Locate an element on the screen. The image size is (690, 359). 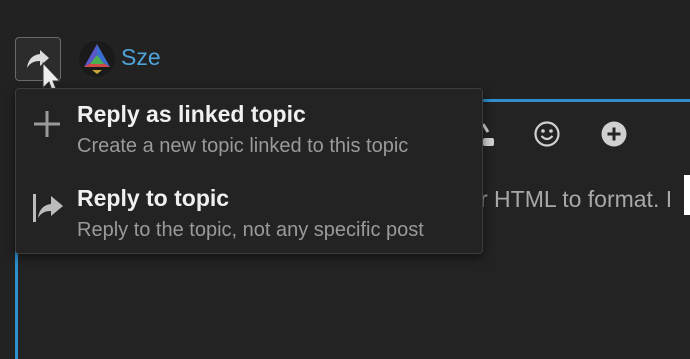
emoji-icon is located at coordinates (547, 134).